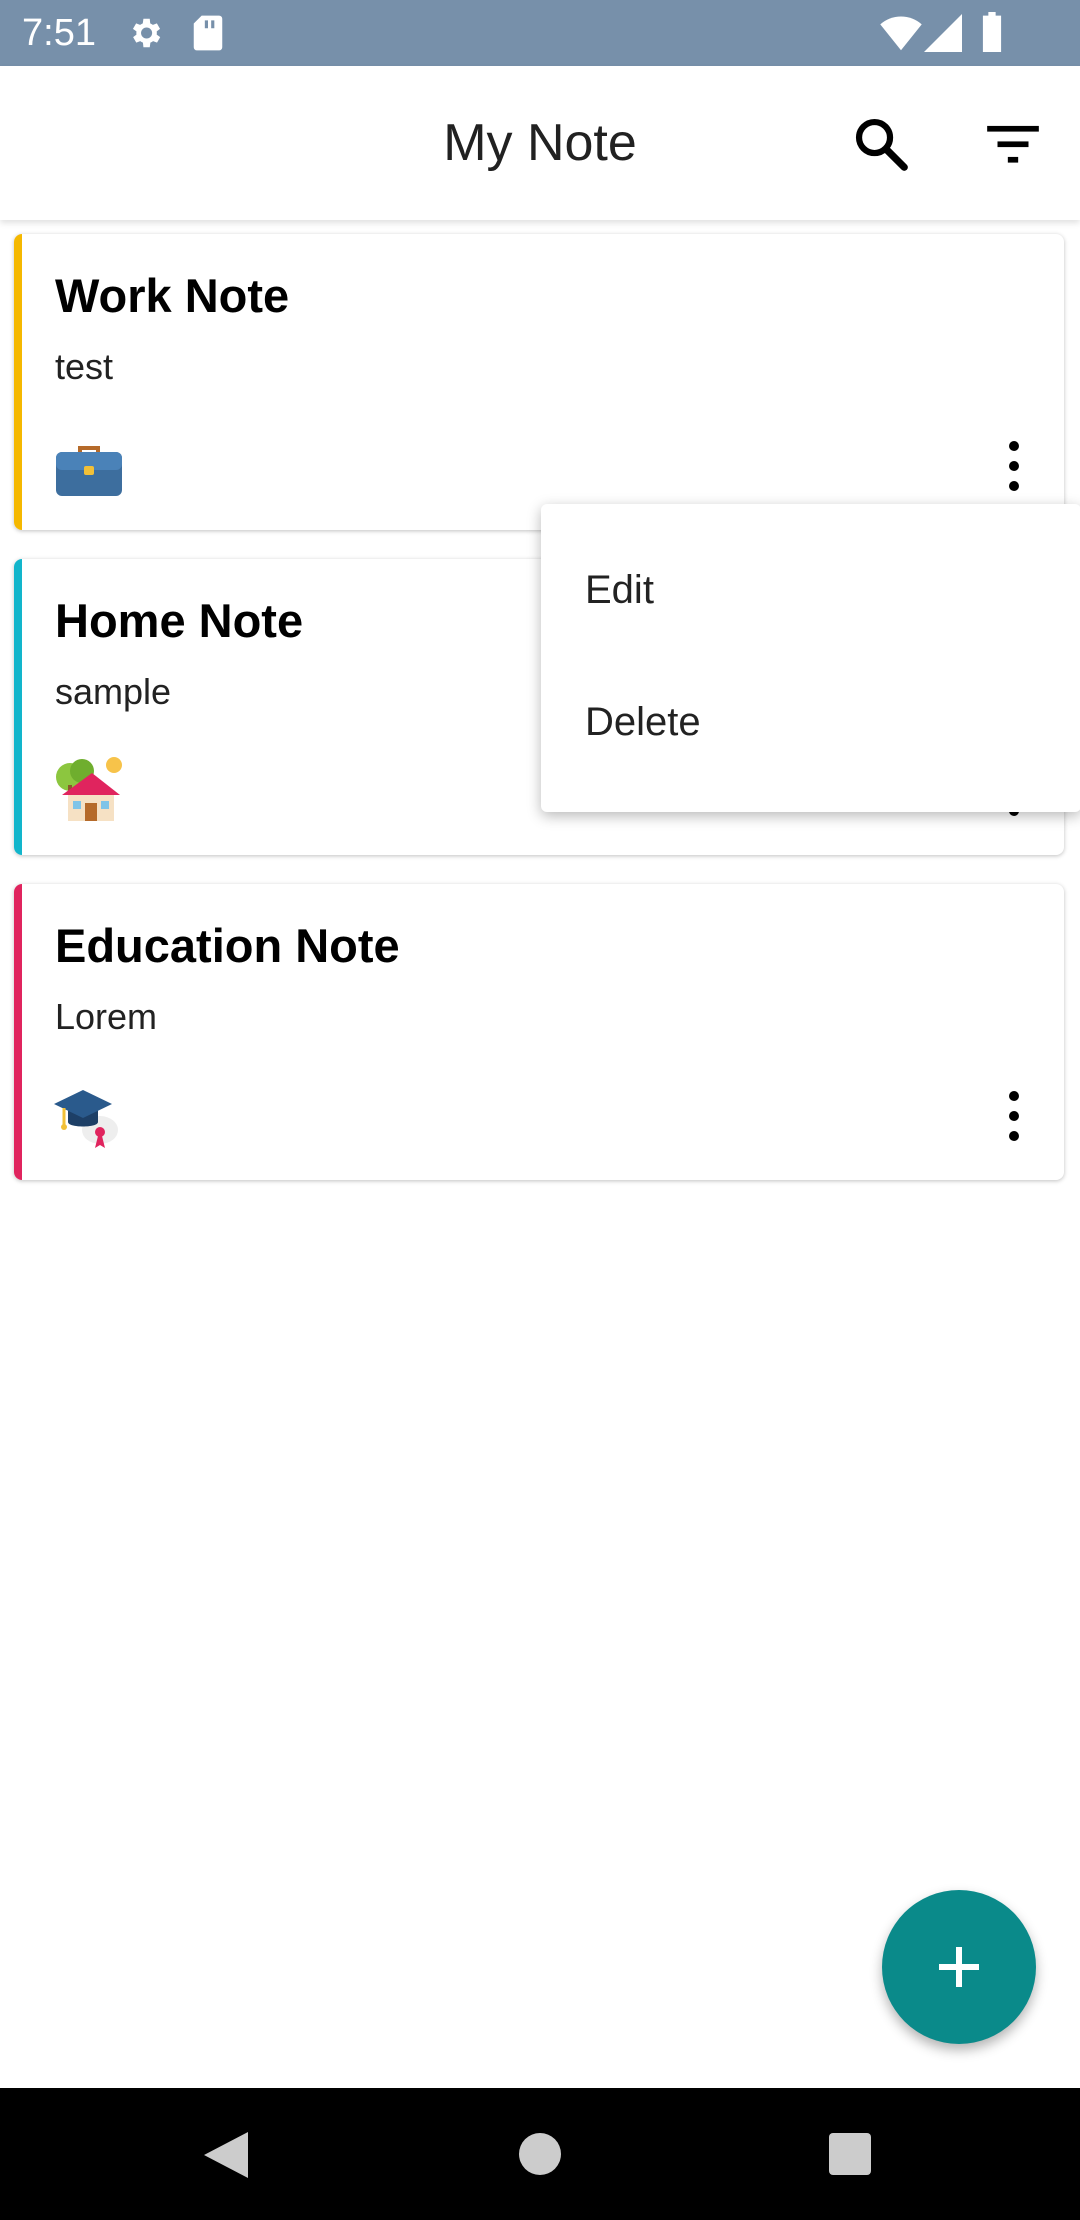  What do you see at coordinates (992, 34) in the screenshot?
I see `battery-icon` at bounding box center [992, 34].